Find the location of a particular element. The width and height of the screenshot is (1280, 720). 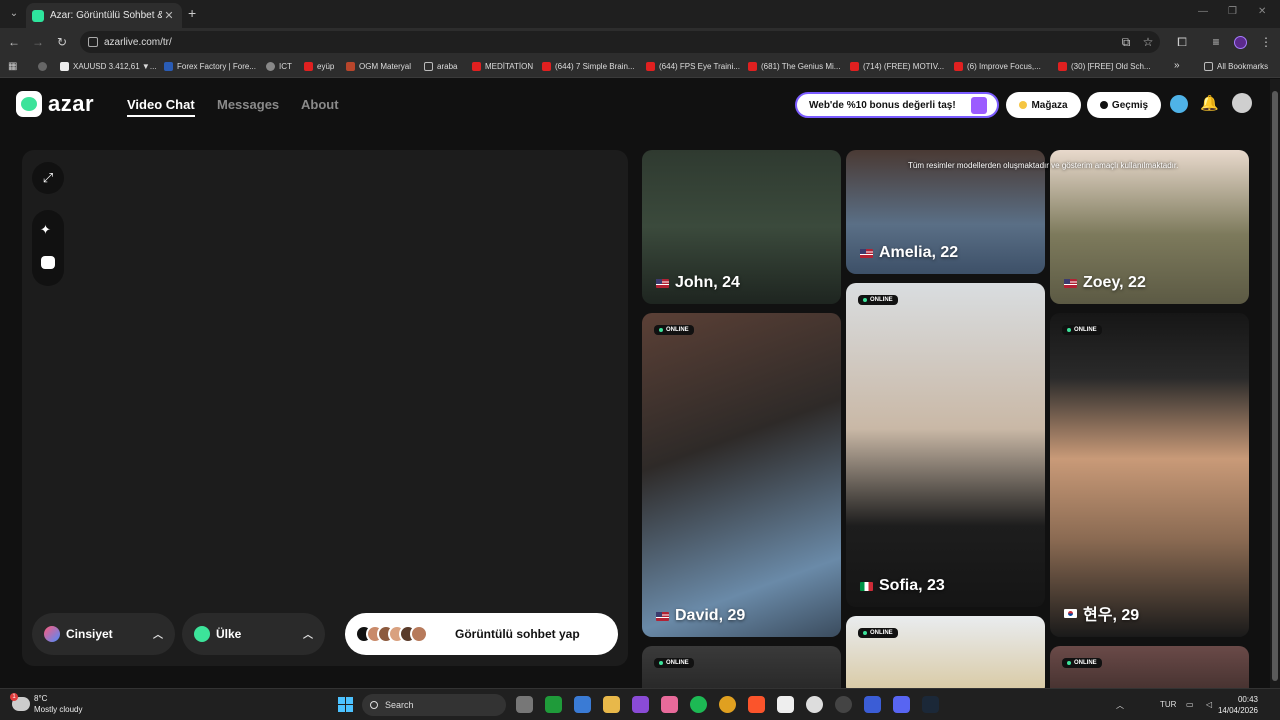

reload-icon: ↻ is located at coordinates (62, 42).